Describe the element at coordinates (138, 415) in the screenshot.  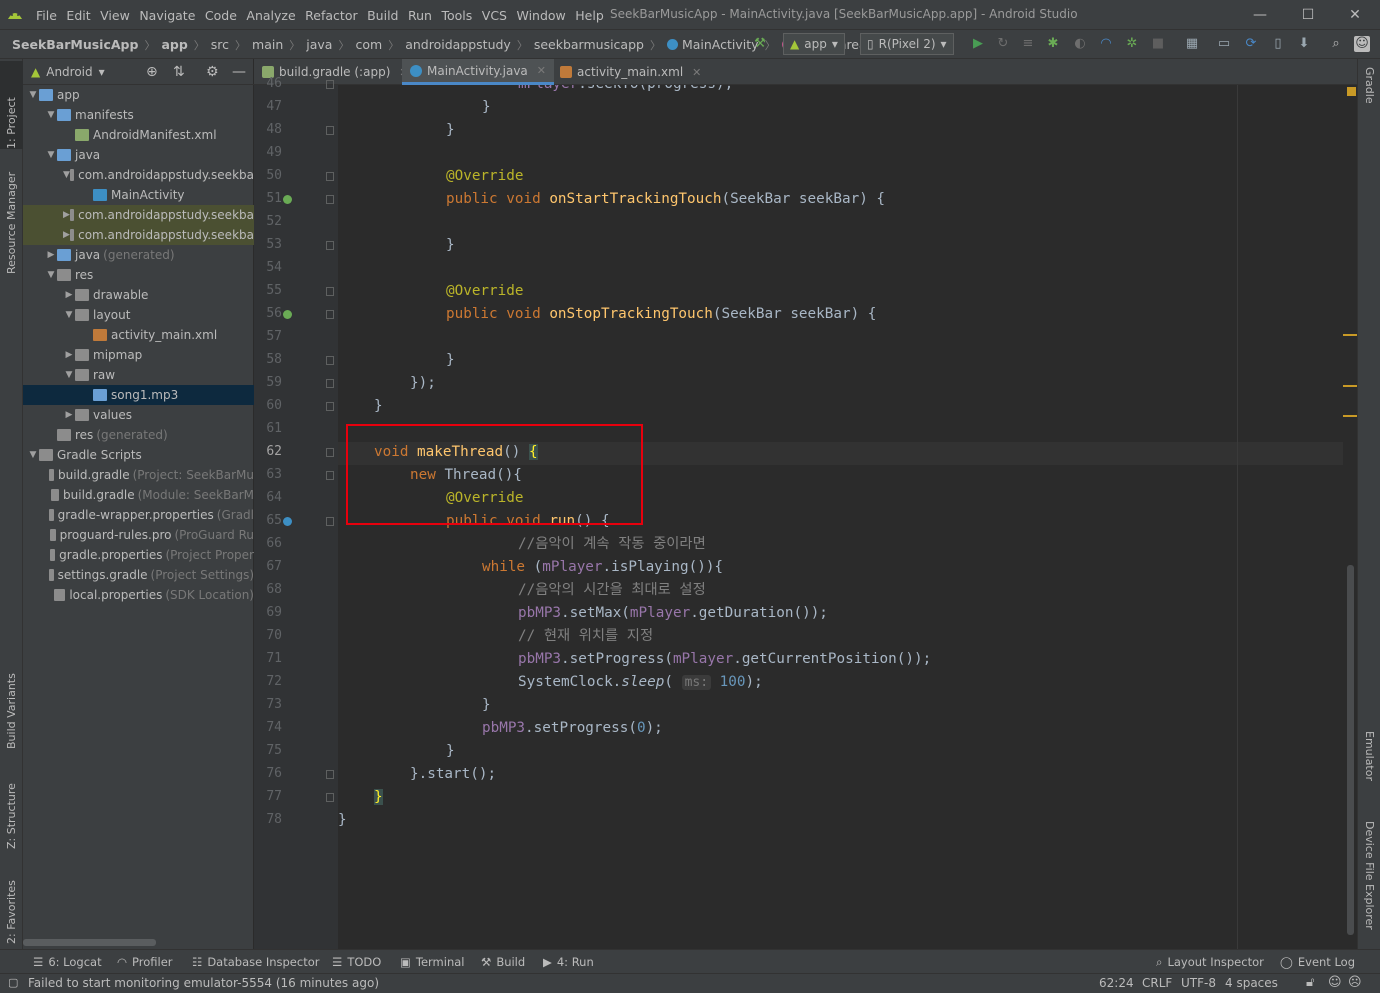
I see `tree-item: ▶ values` at that location.